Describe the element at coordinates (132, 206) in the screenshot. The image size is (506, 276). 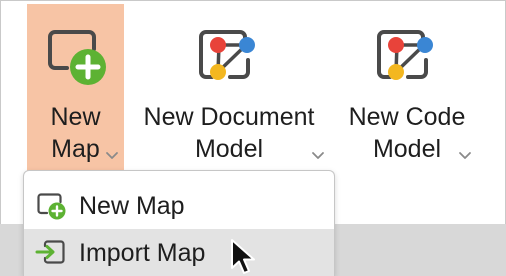
I see `menu-item-new-map-label: New Map` at that location.